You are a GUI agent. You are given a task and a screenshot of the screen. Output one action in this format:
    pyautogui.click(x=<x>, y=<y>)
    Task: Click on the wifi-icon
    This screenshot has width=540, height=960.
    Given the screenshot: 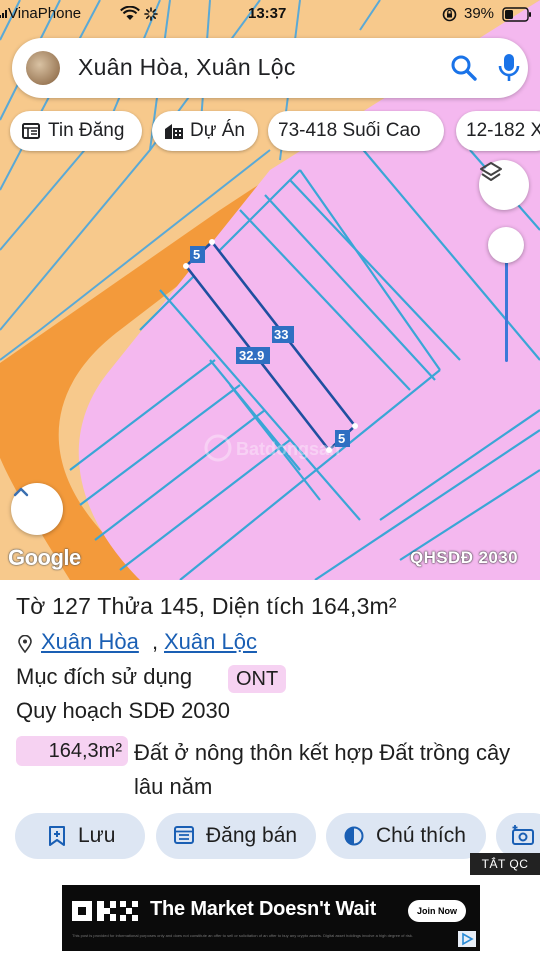 What is the action you would take?
    pyautogui.click(x=130, y=13)
    